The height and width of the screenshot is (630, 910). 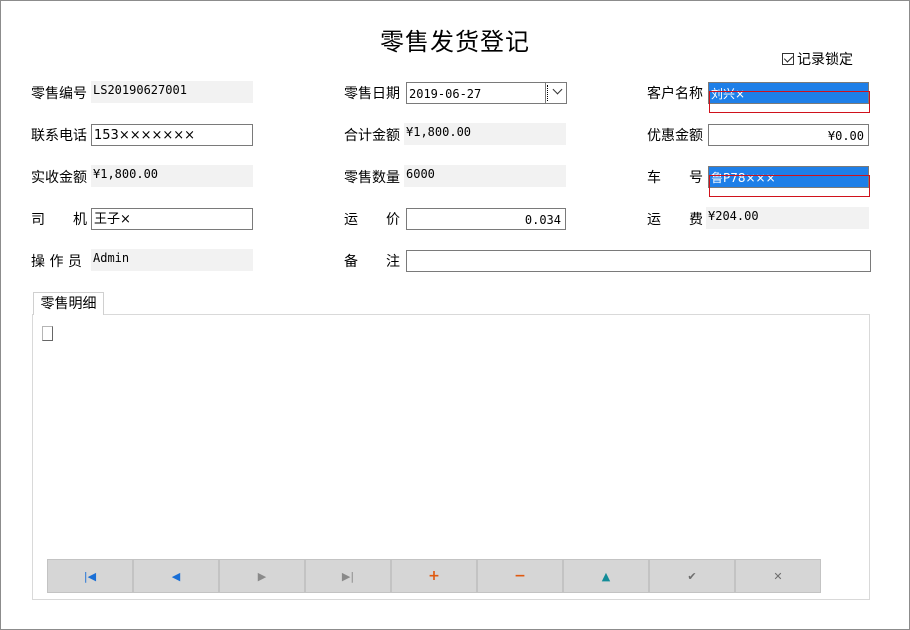 I want to click on nav-post-button: ✔, so click(x=692, y=576).